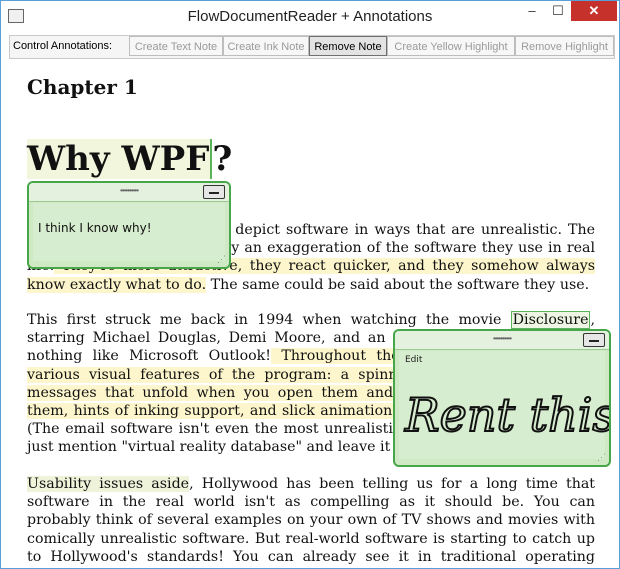  I want to click on close-button: ✕, so click(594, 11).